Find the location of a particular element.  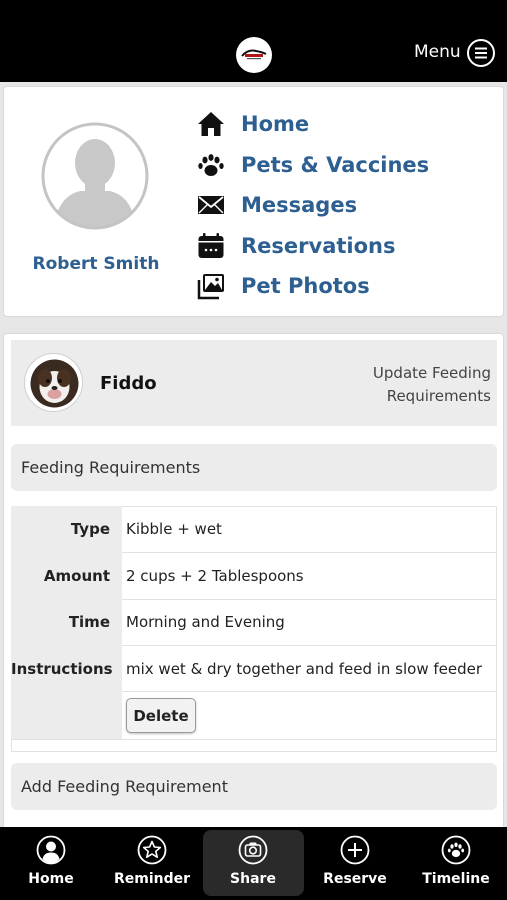

pet-name: Fiddo is located at coordinates (128, 383).